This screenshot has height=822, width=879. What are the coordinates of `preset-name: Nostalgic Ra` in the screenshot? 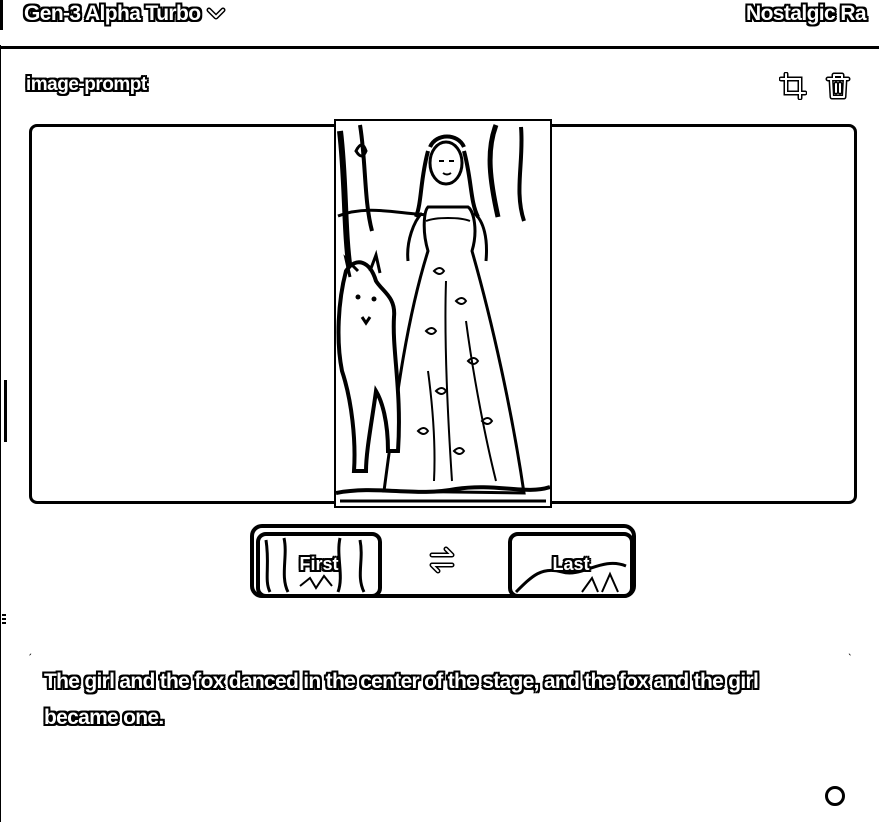 It's located at (806, 14).